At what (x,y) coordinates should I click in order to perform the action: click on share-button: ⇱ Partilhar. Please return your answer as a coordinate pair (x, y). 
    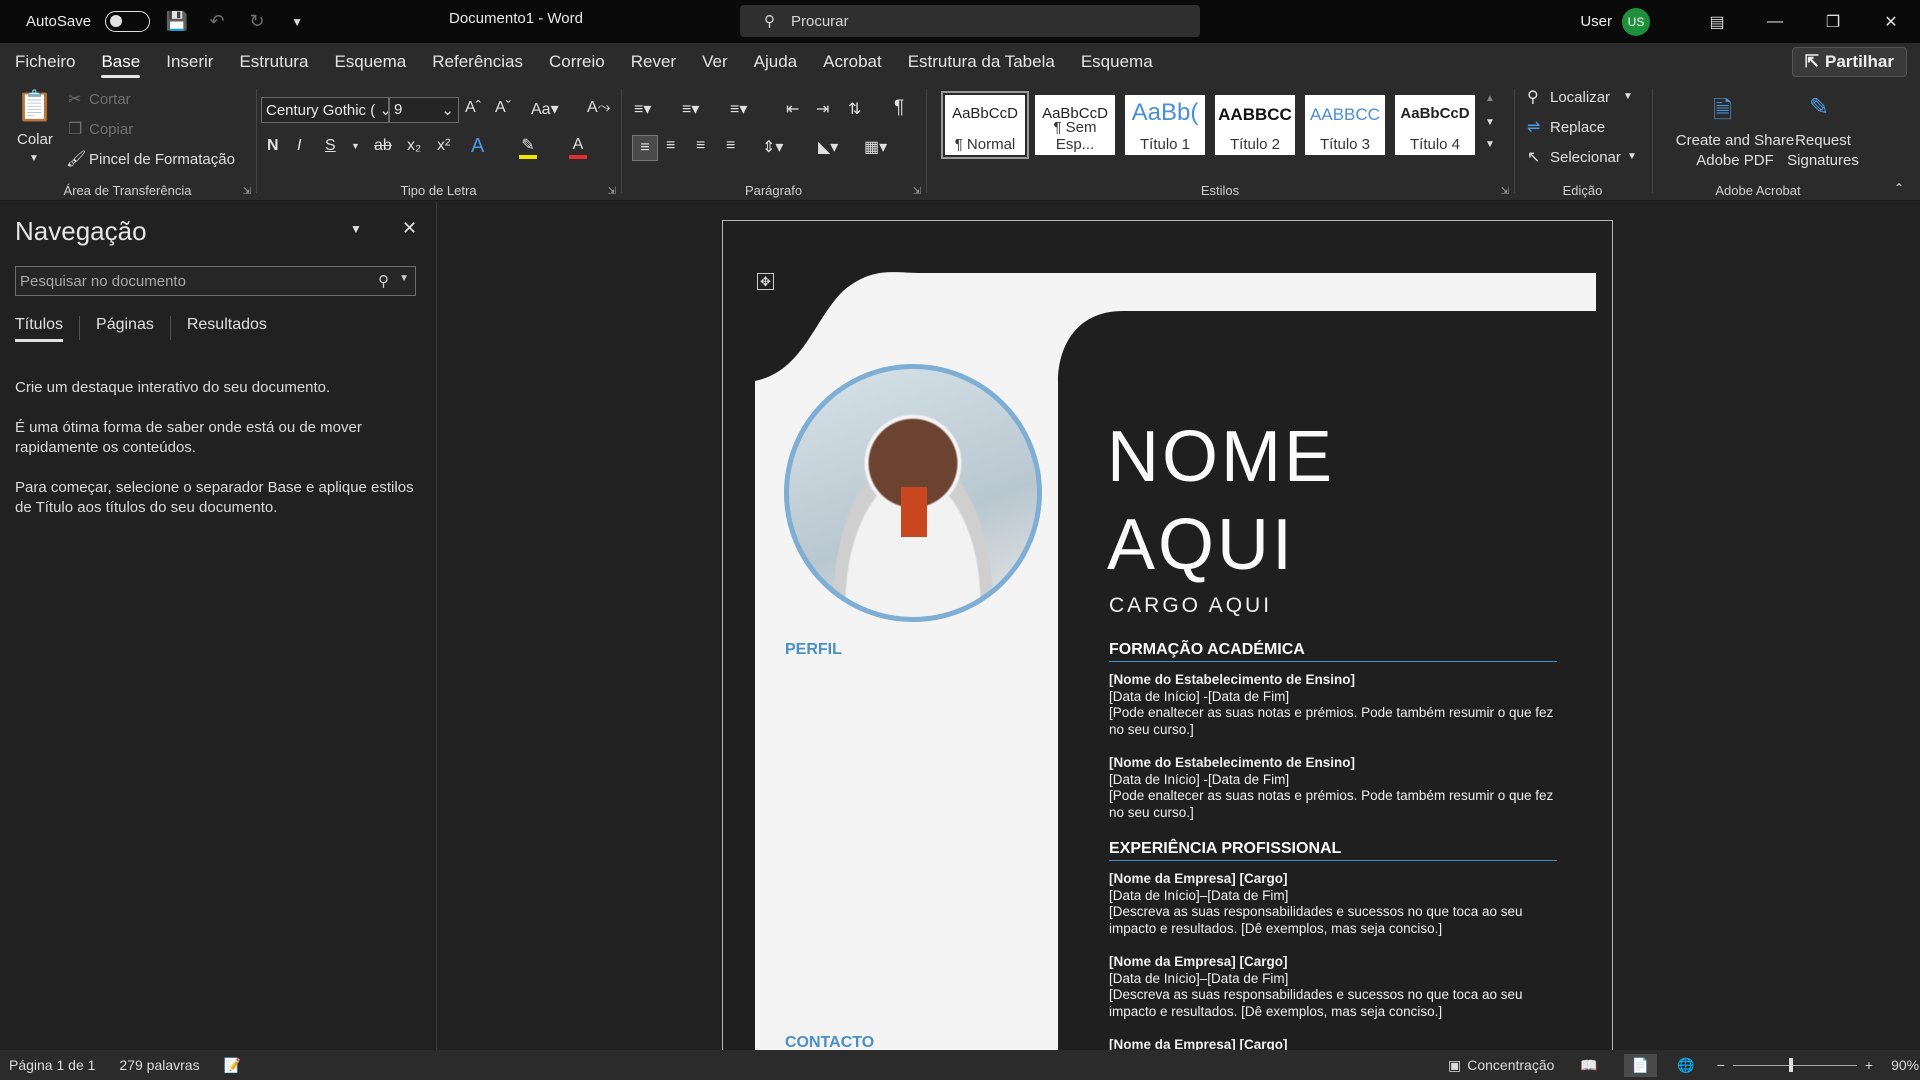
    Looking at the image, I should click on (1849, 62).